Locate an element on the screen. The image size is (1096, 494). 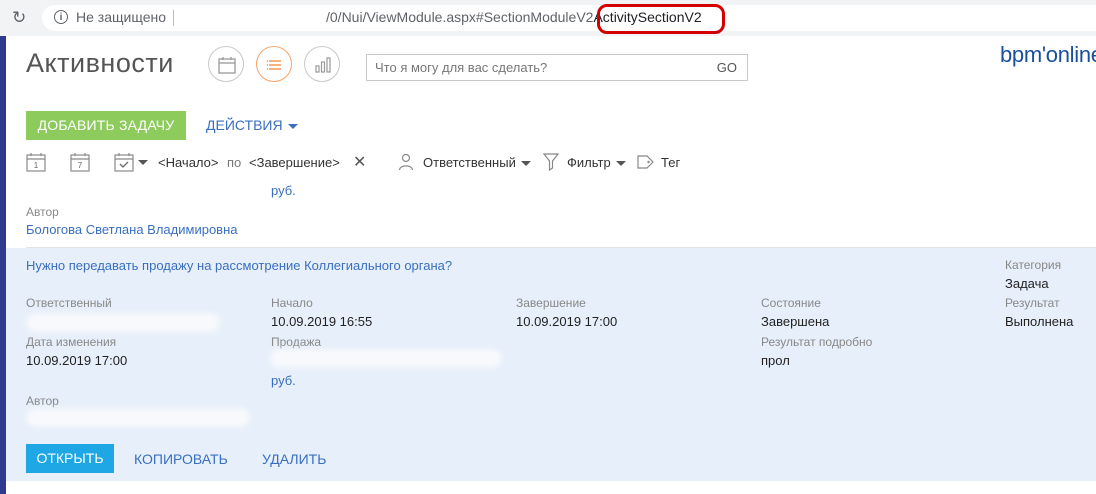
reload-icon: ↻ is located at coordinates (19, 18).